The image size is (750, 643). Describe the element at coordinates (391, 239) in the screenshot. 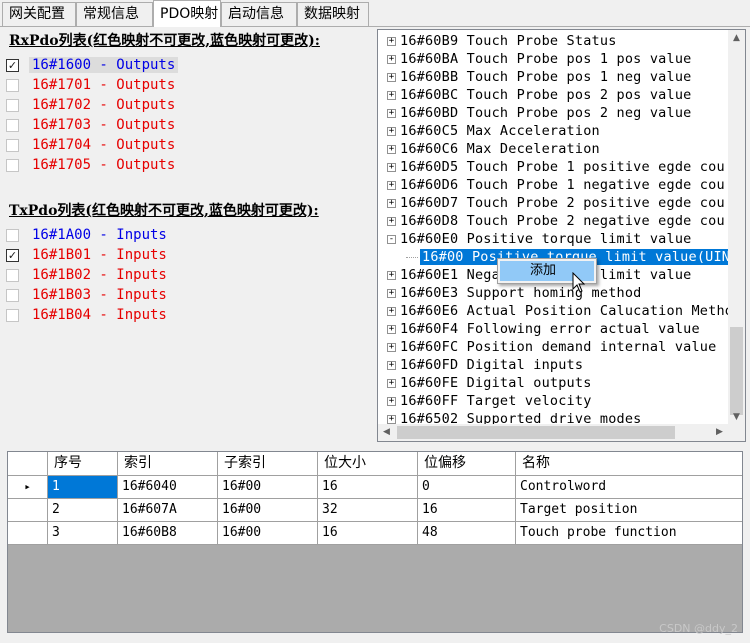

I see `collapse-icon: -` at that location.